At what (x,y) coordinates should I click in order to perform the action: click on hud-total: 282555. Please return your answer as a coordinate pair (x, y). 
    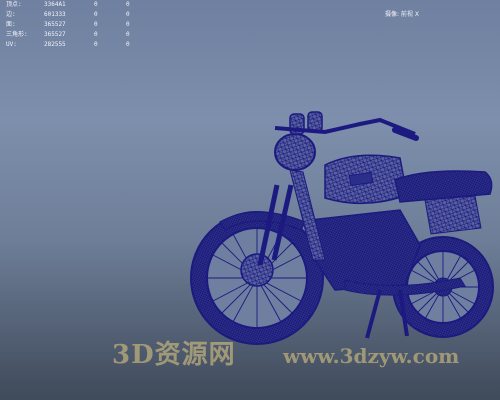
    Looking at the image, I should click on (55, 44).